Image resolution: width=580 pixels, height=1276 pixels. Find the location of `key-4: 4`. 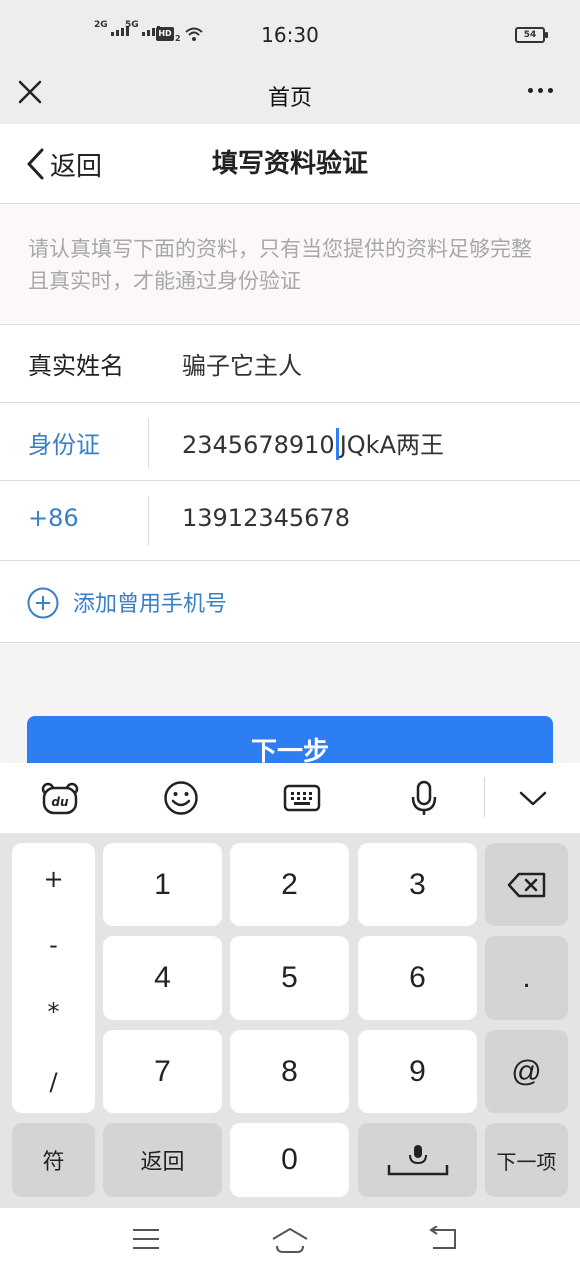

key-4: 4 is located at coordinates (162, 978).